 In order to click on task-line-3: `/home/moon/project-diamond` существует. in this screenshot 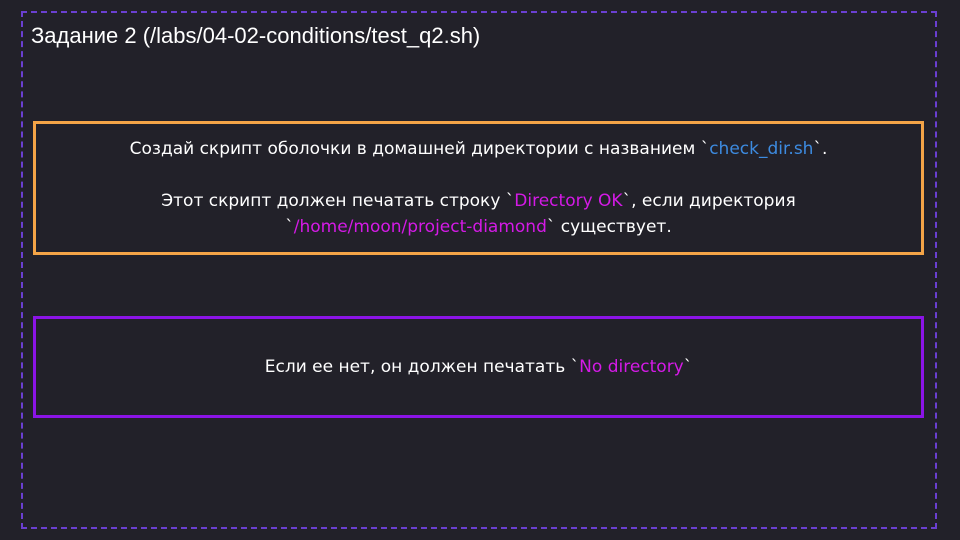, I will do `click(478, 227)`.